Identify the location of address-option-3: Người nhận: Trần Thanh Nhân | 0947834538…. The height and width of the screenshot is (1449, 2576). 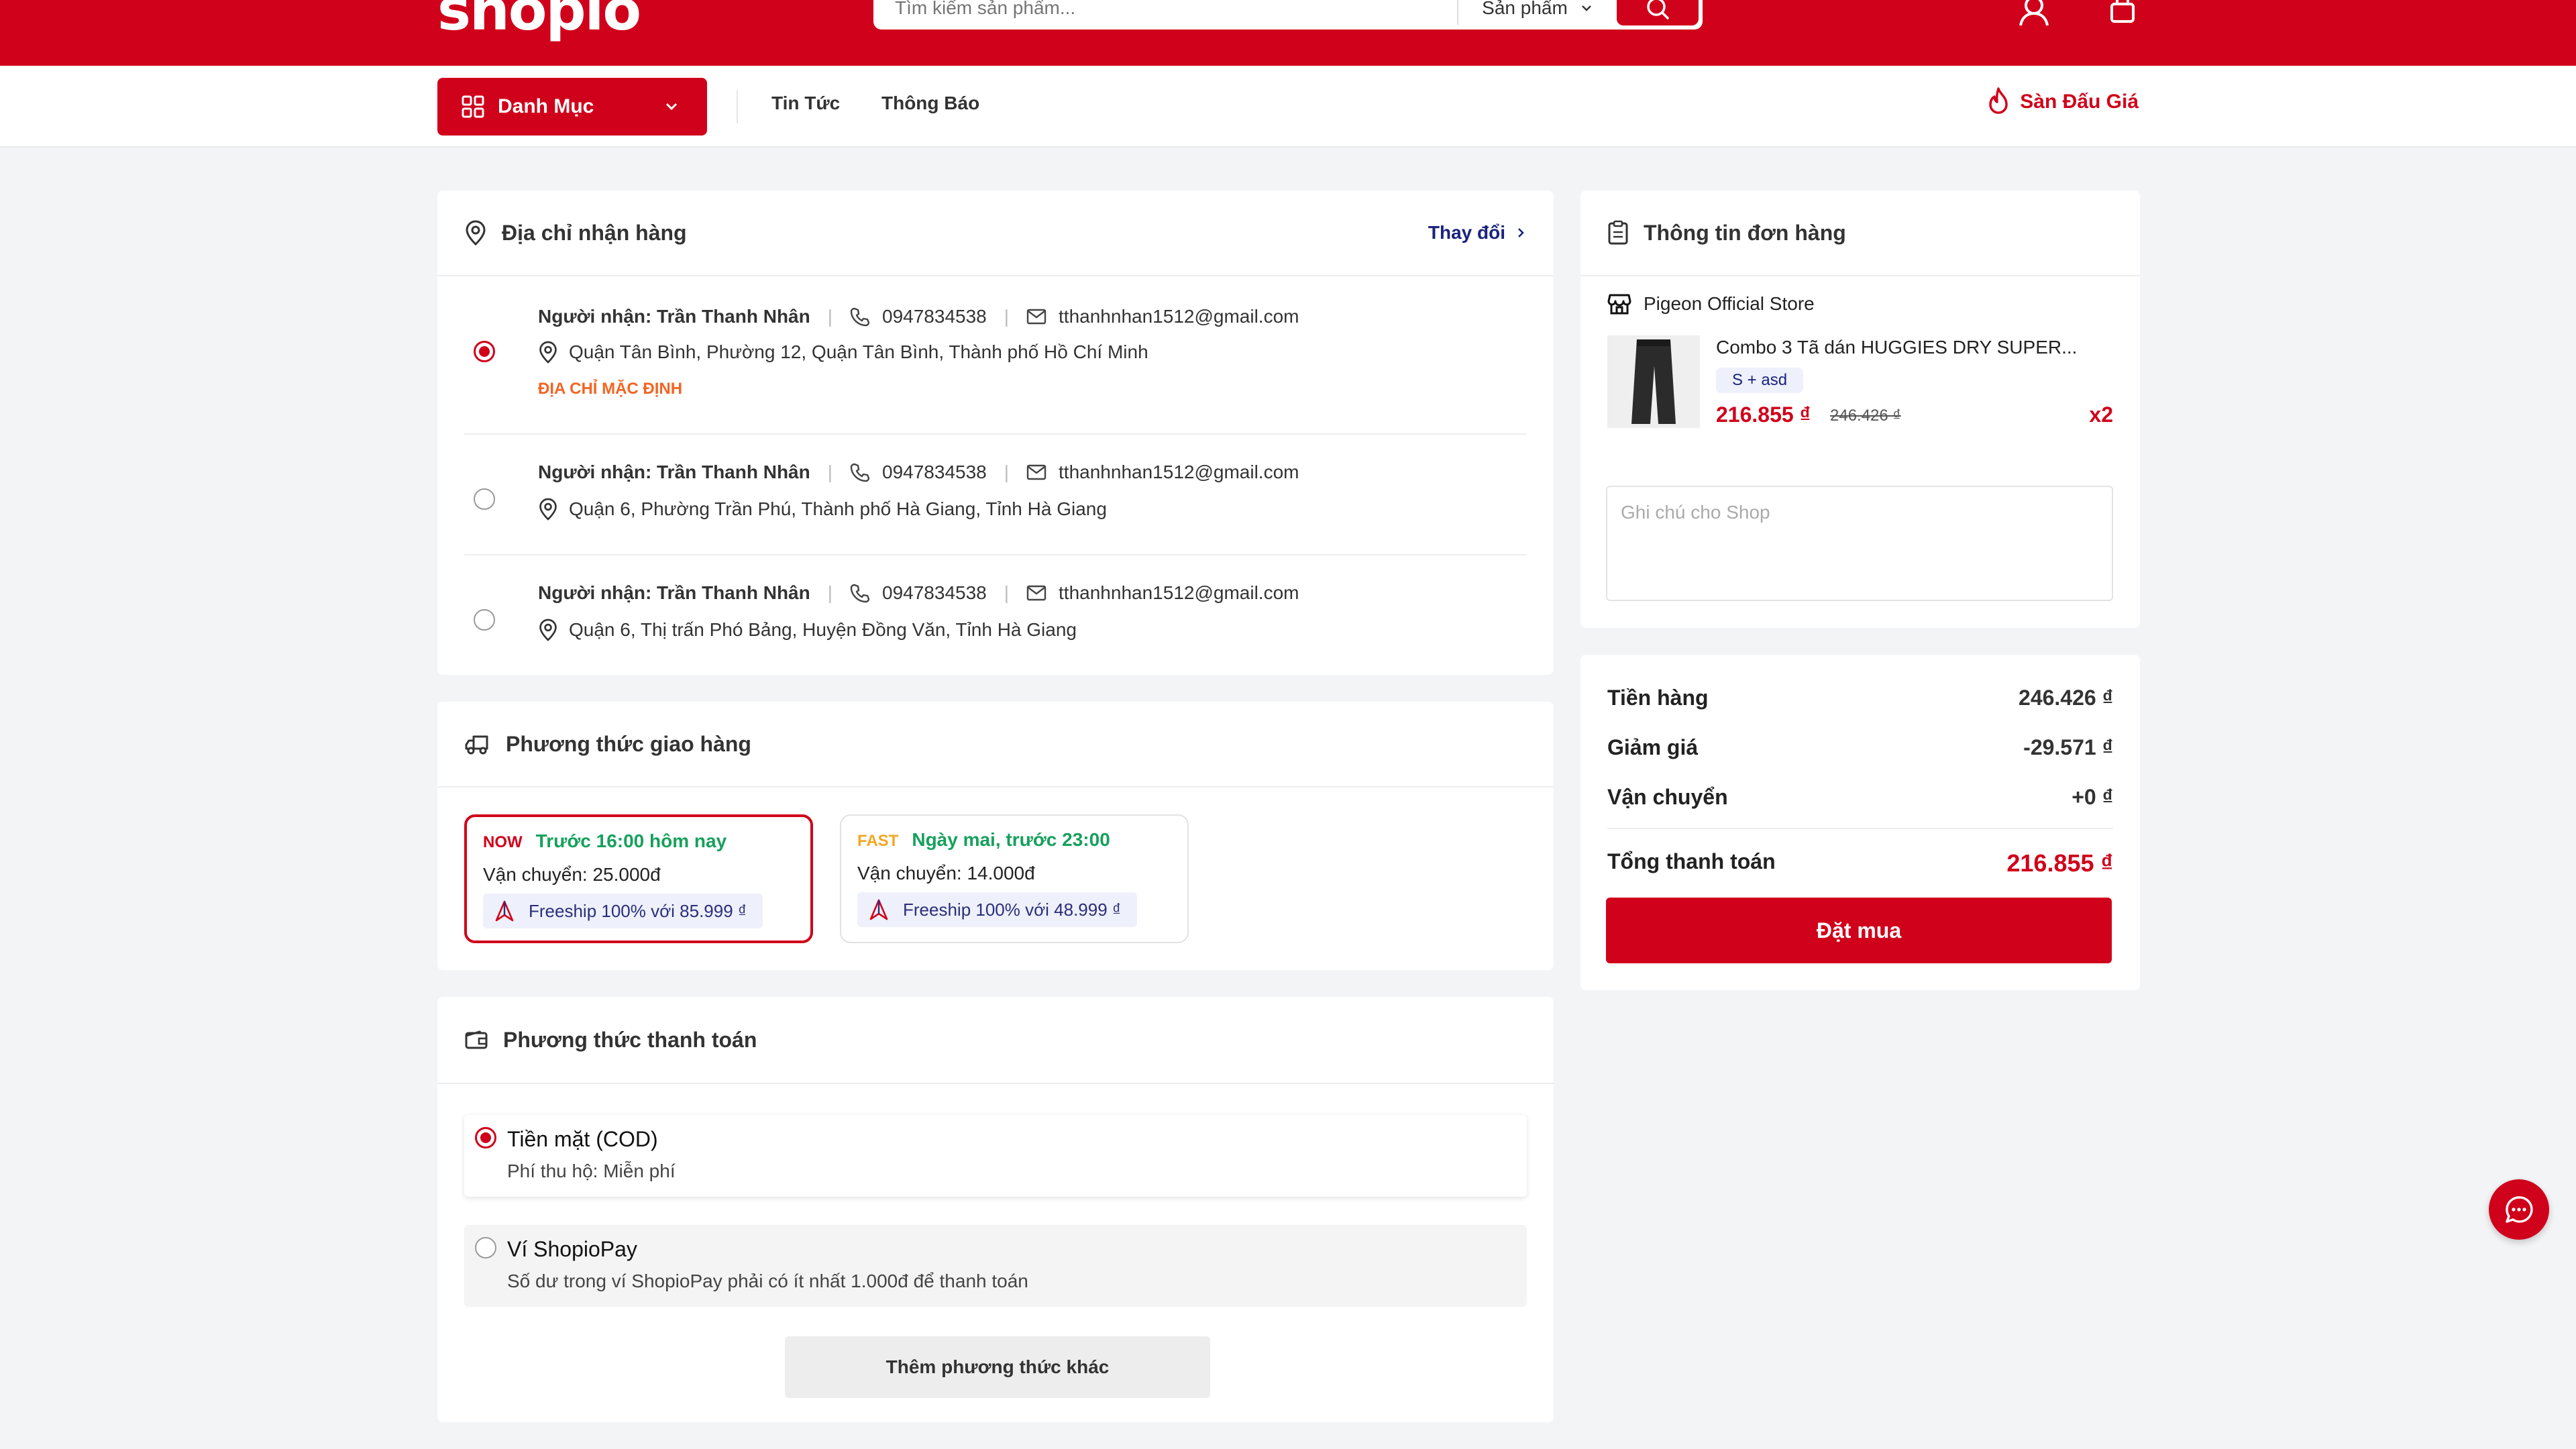
(995, 615).